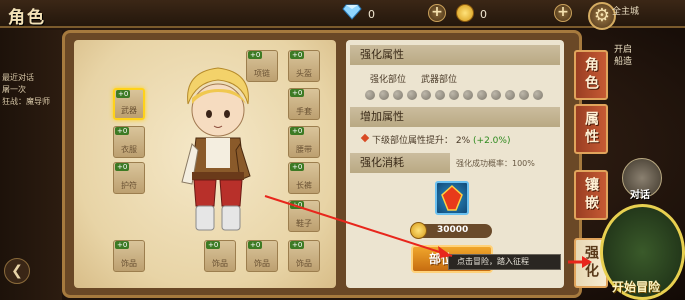  I want to click on chevron-left-icon: ❮, so click(17, 271).